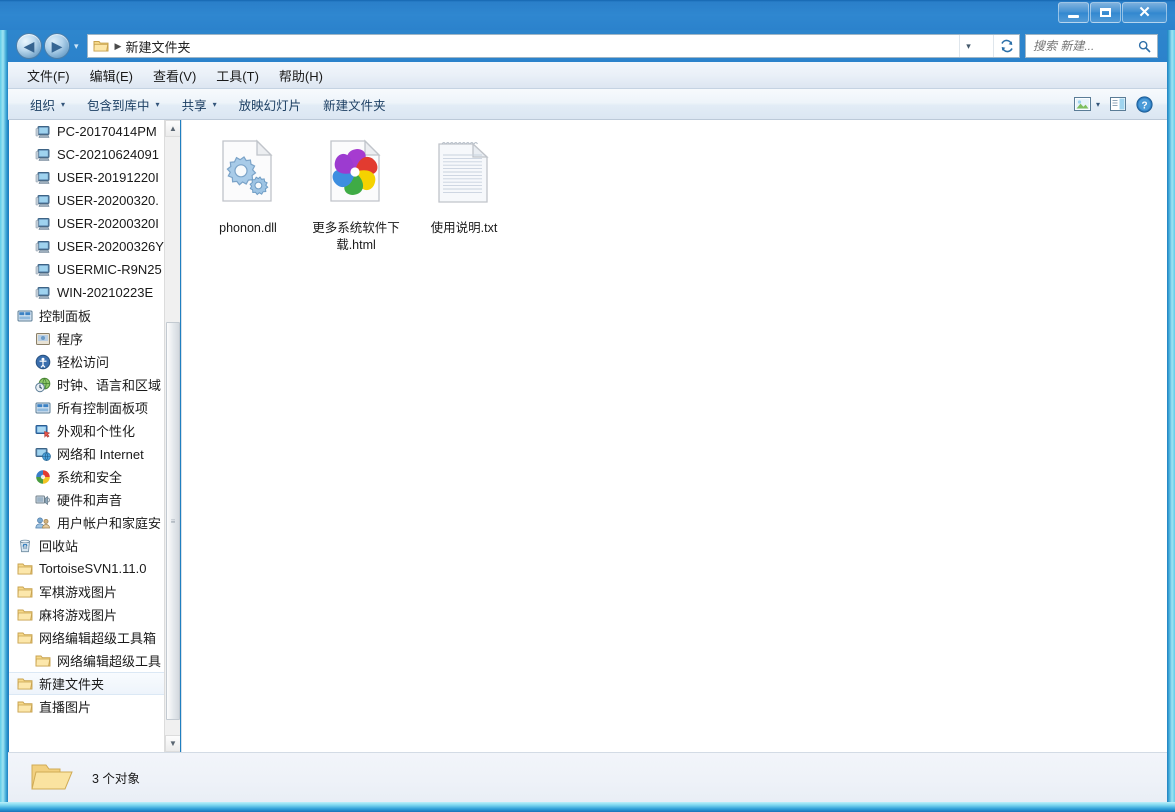  I want to click on nav-item: 系统和安全, so click(90, 476).